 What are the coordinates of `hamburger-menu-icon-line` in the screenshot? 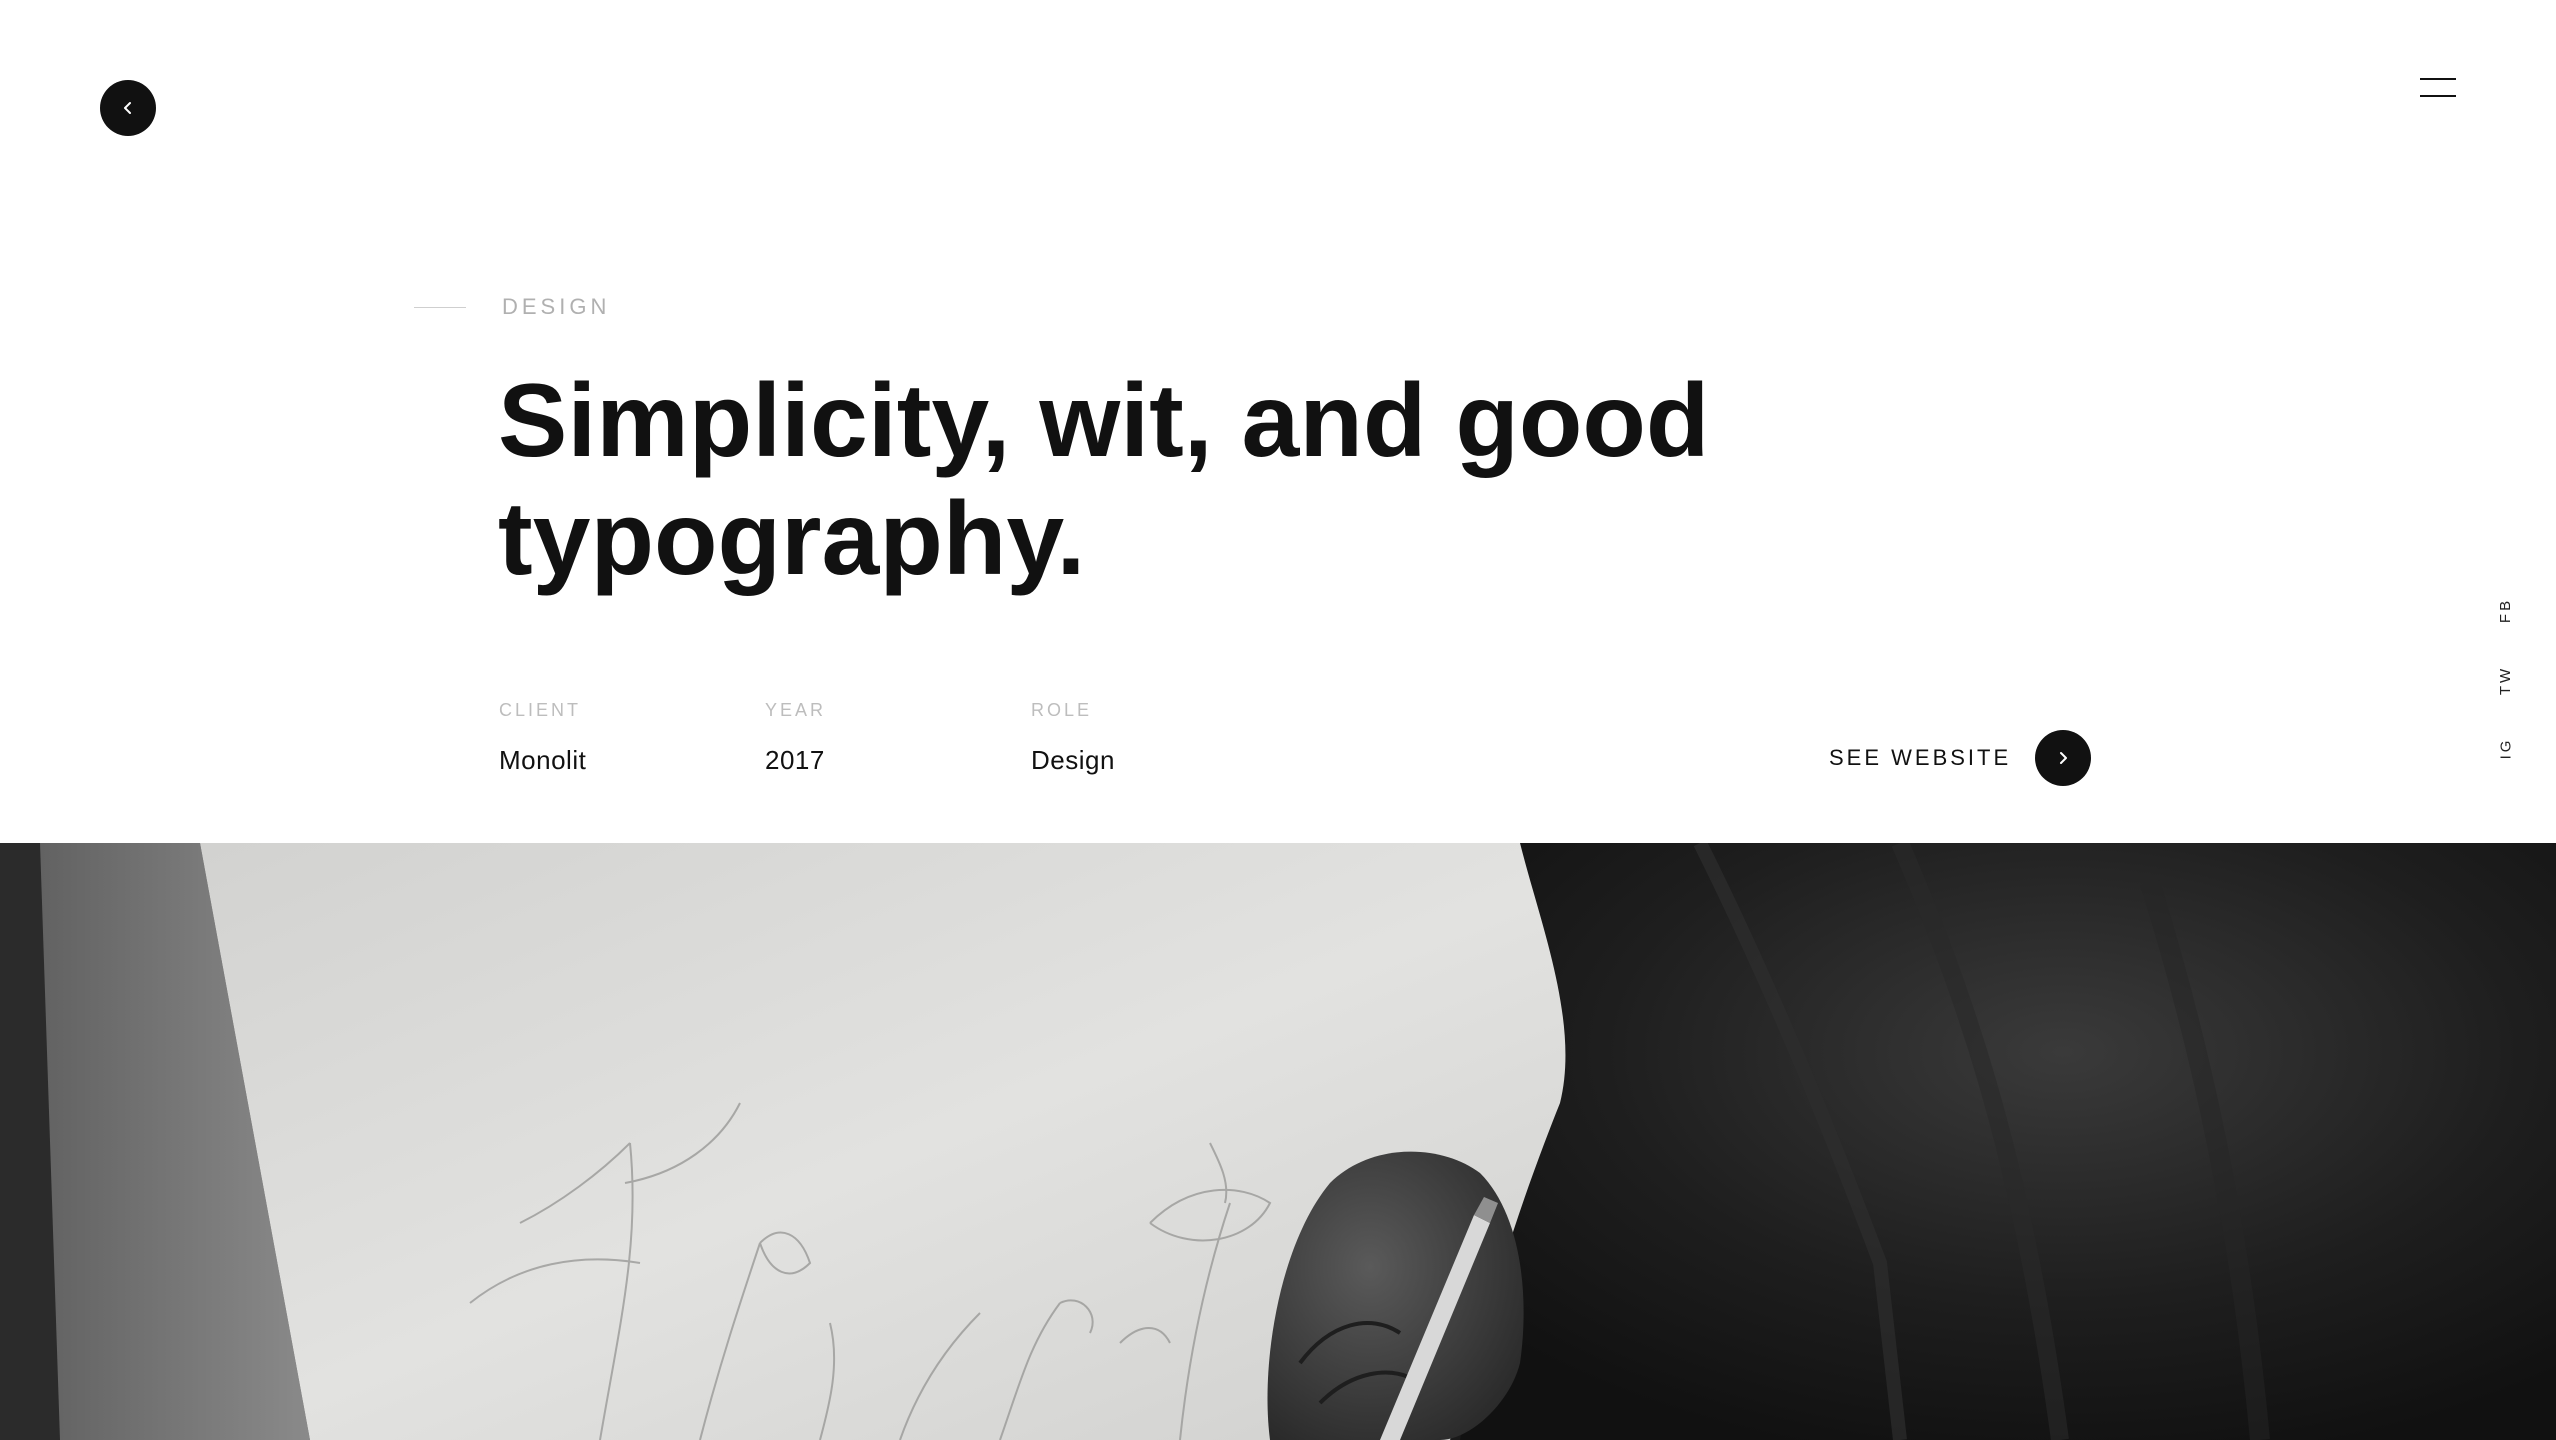 It's located at (2438, 96).